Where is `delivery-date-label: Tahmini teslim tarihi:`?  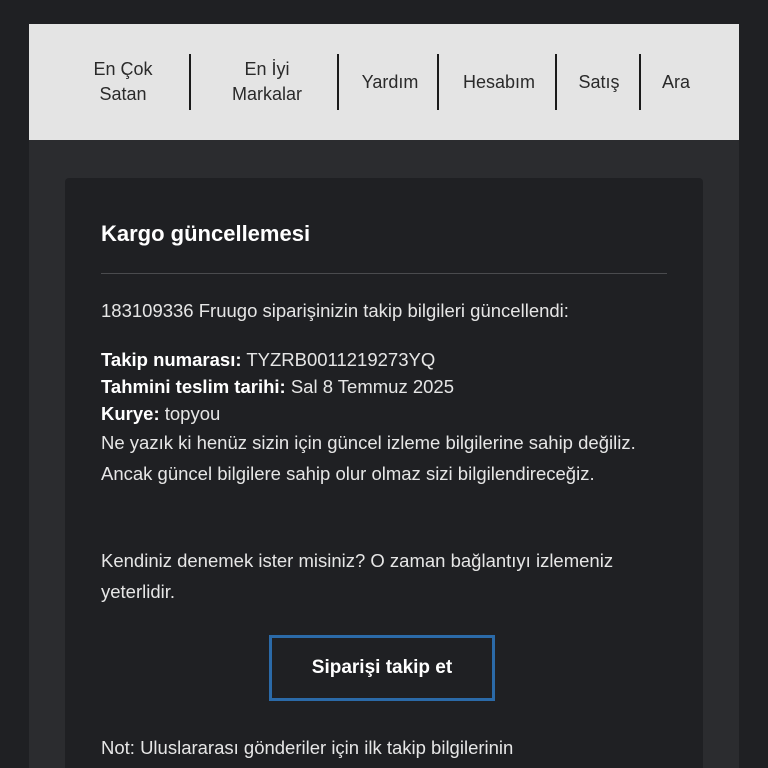
delivery-date-label: Tahmini teslim tarihi: is located at coordinates (193, 386).